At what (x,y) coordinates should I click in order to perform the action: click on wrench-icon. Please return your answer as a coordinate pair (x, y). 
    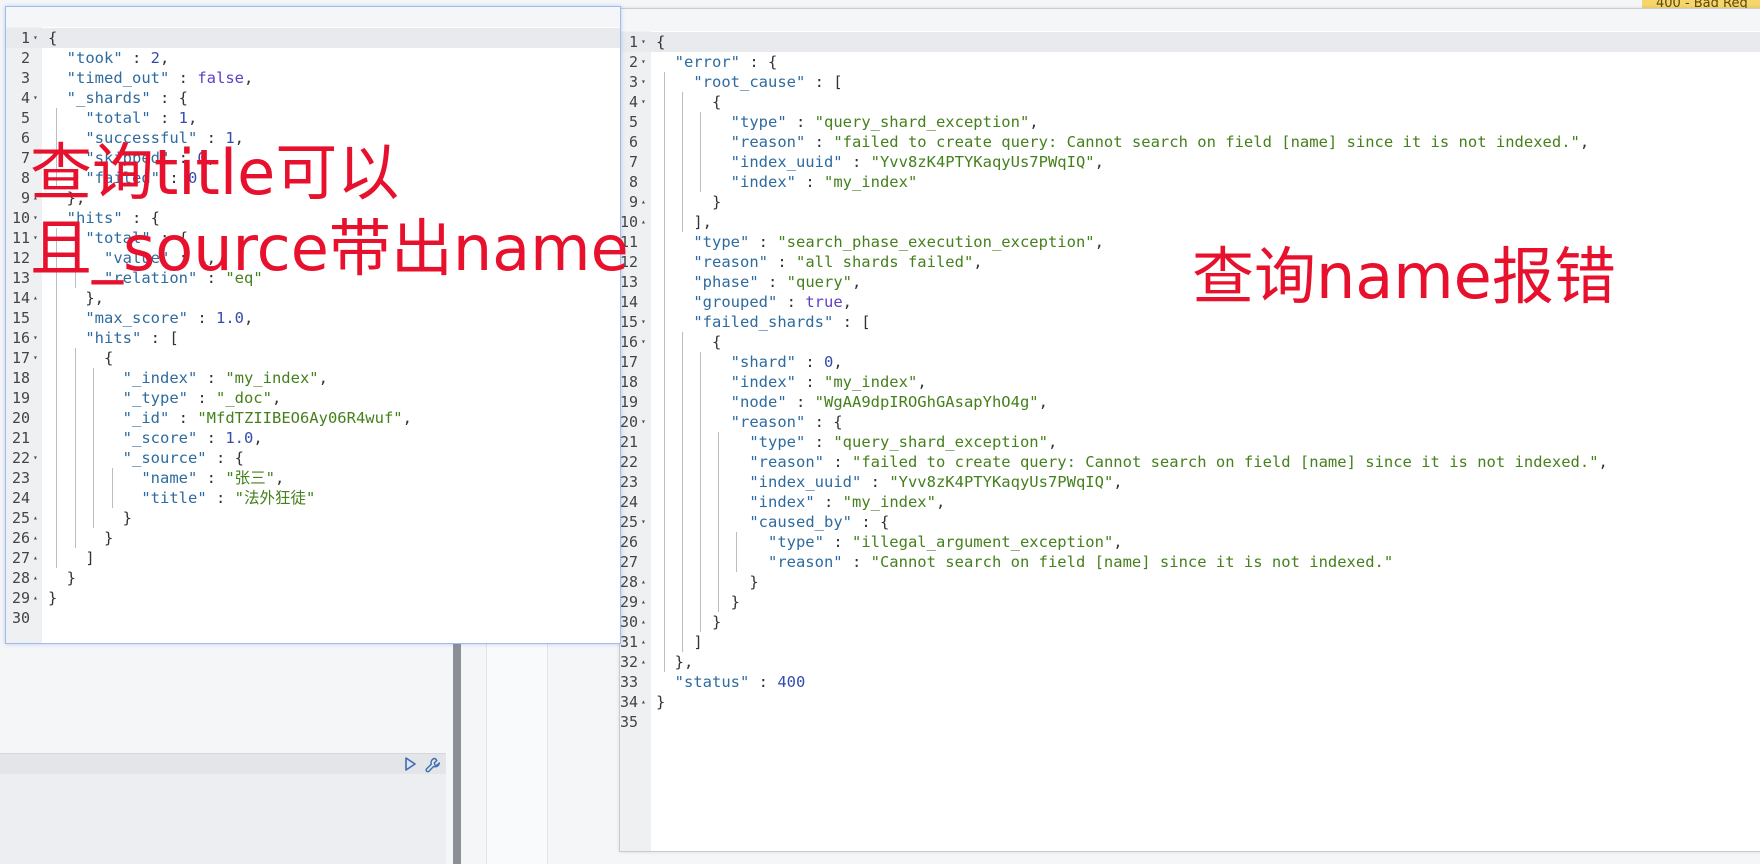
    Looking at the image, I should click on (433, 765).